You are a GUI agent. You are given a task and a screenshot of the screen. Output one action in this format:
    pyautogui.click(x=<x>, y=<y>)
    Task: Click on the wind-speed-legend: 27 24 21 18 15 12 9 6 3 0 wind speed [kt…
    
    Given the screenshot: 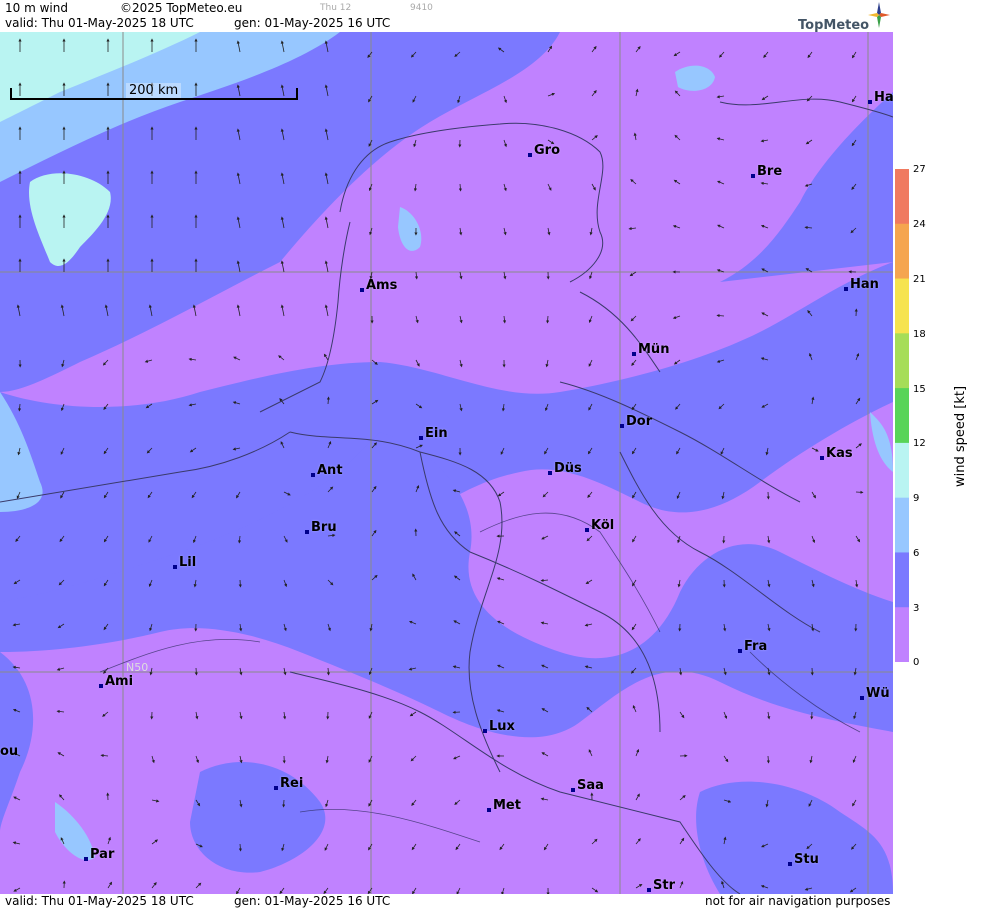 What is the action you would take?
    pyautogui.click(x=938, y=454)
    